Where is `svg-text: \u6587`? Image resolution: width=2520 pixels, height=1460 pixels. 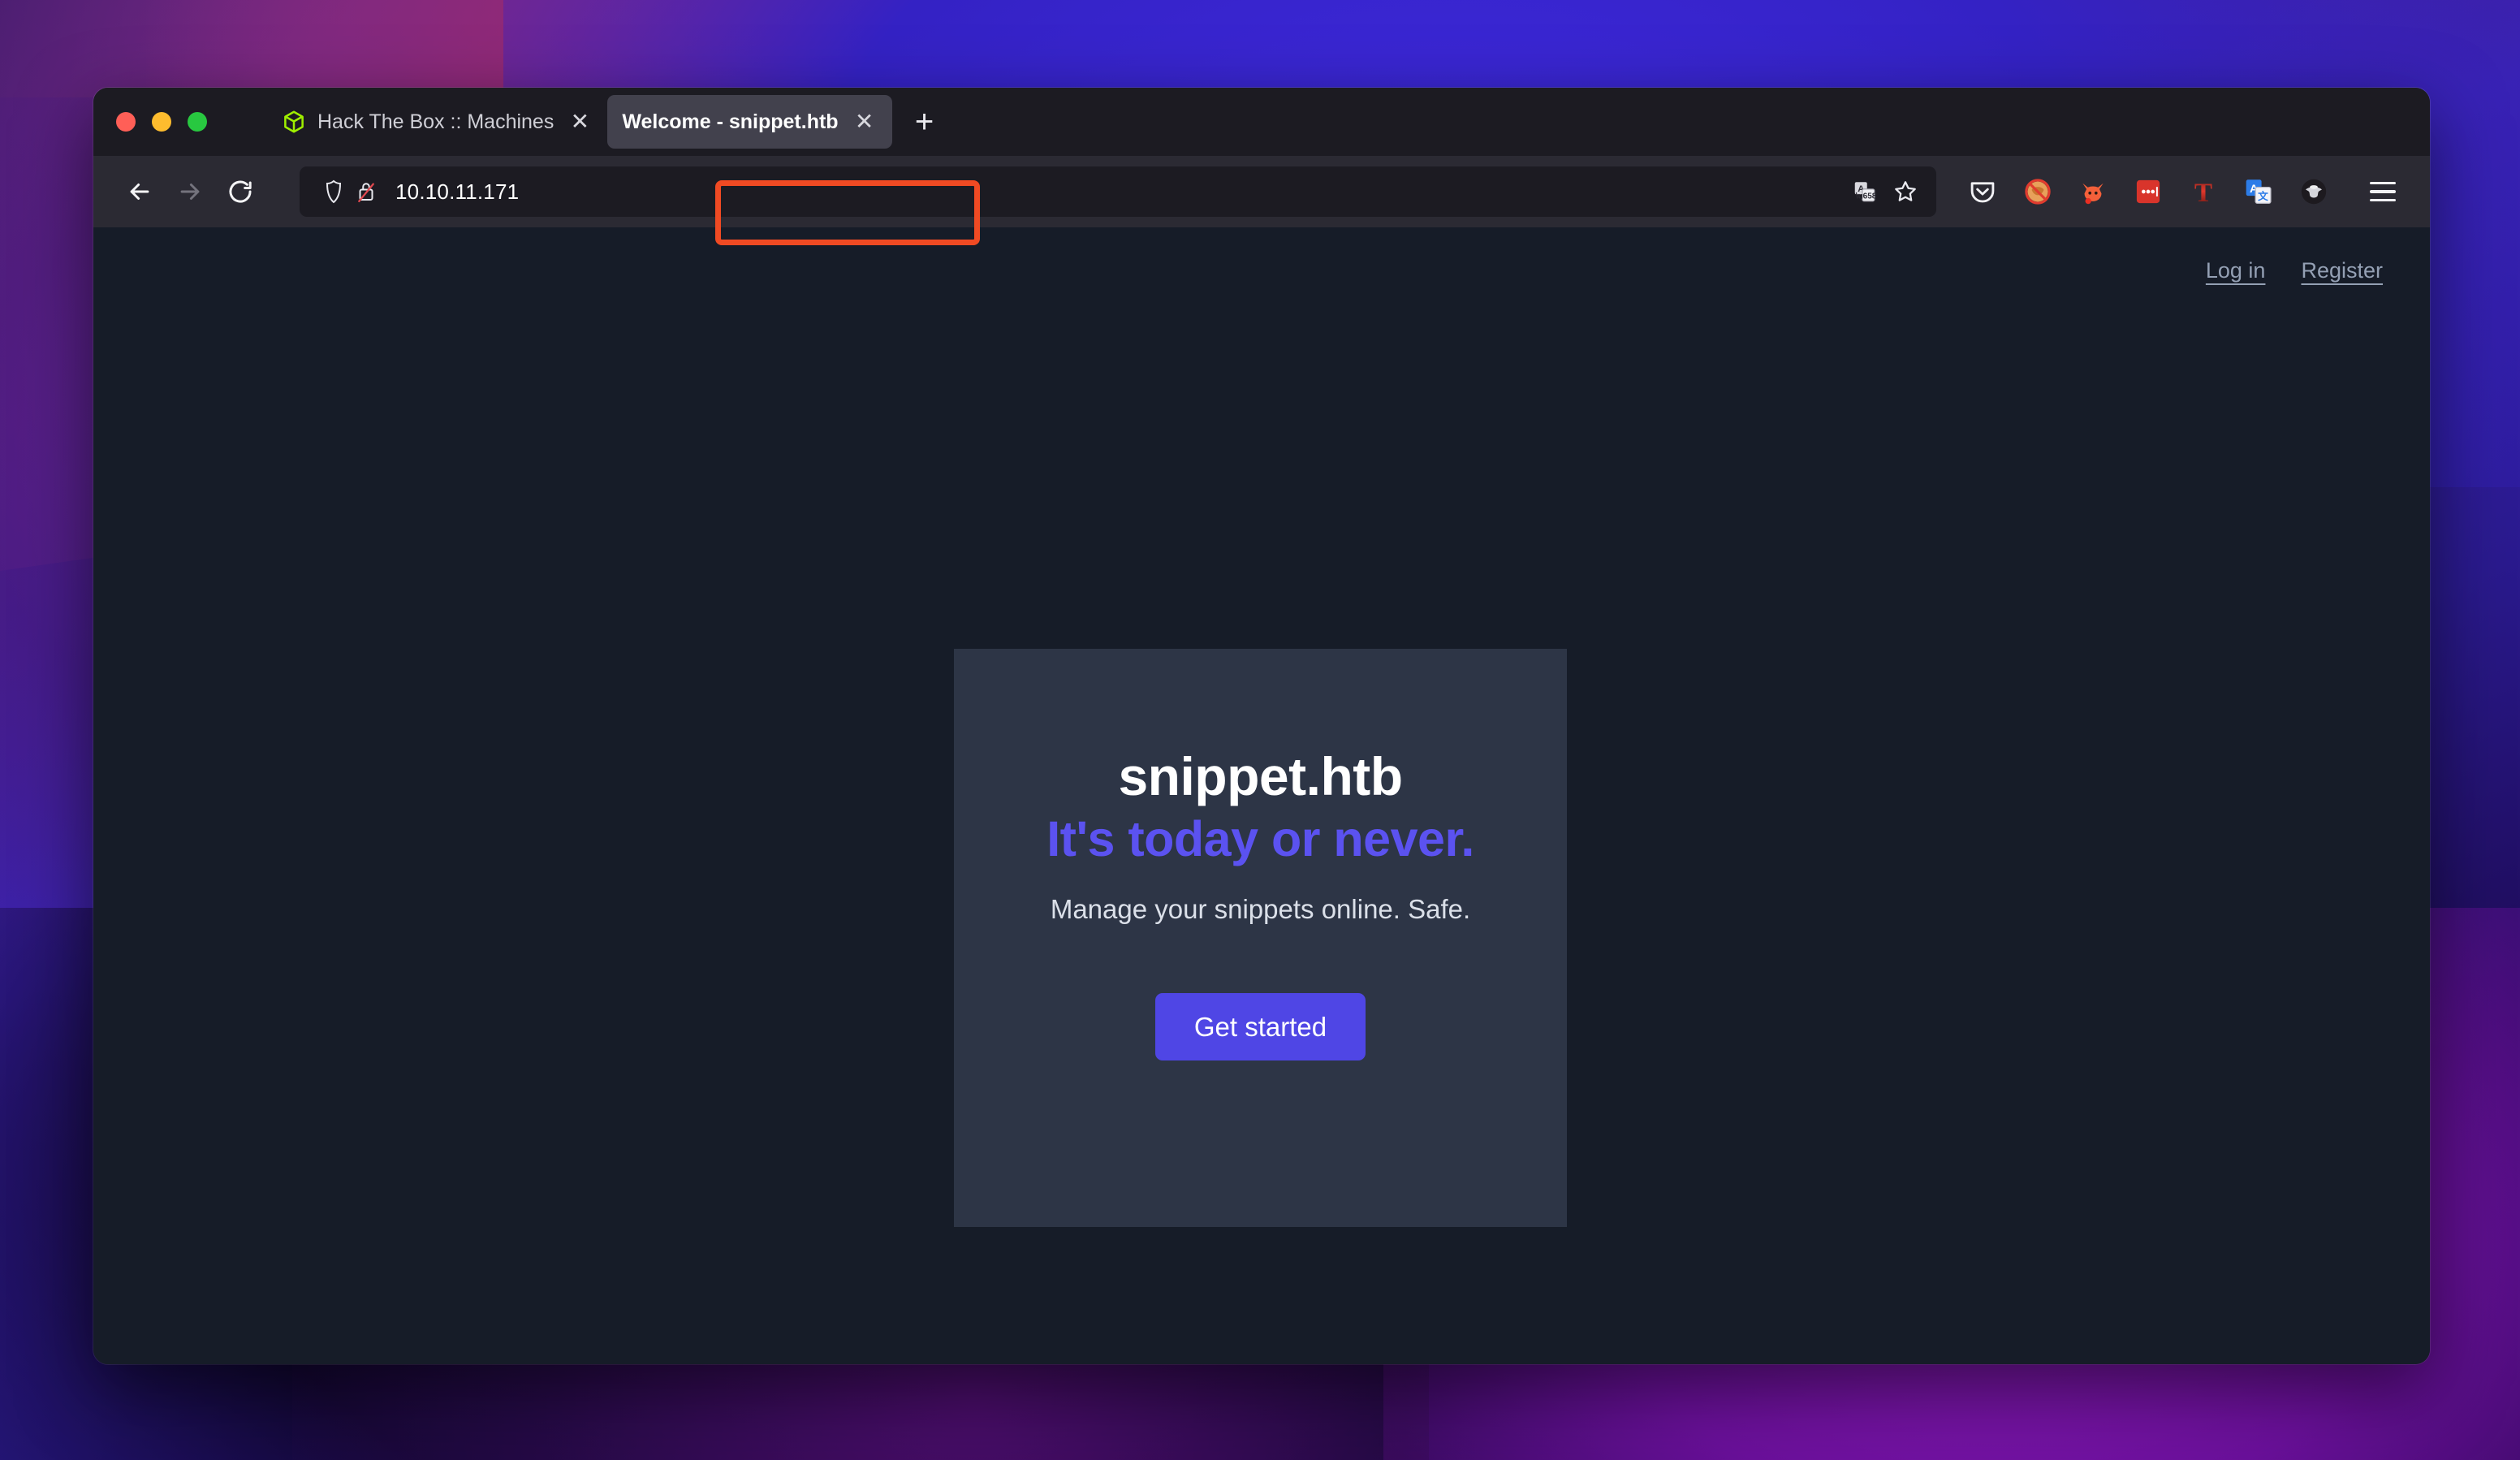
svg-text: \u6587 is located at coordinates (1866, 196).